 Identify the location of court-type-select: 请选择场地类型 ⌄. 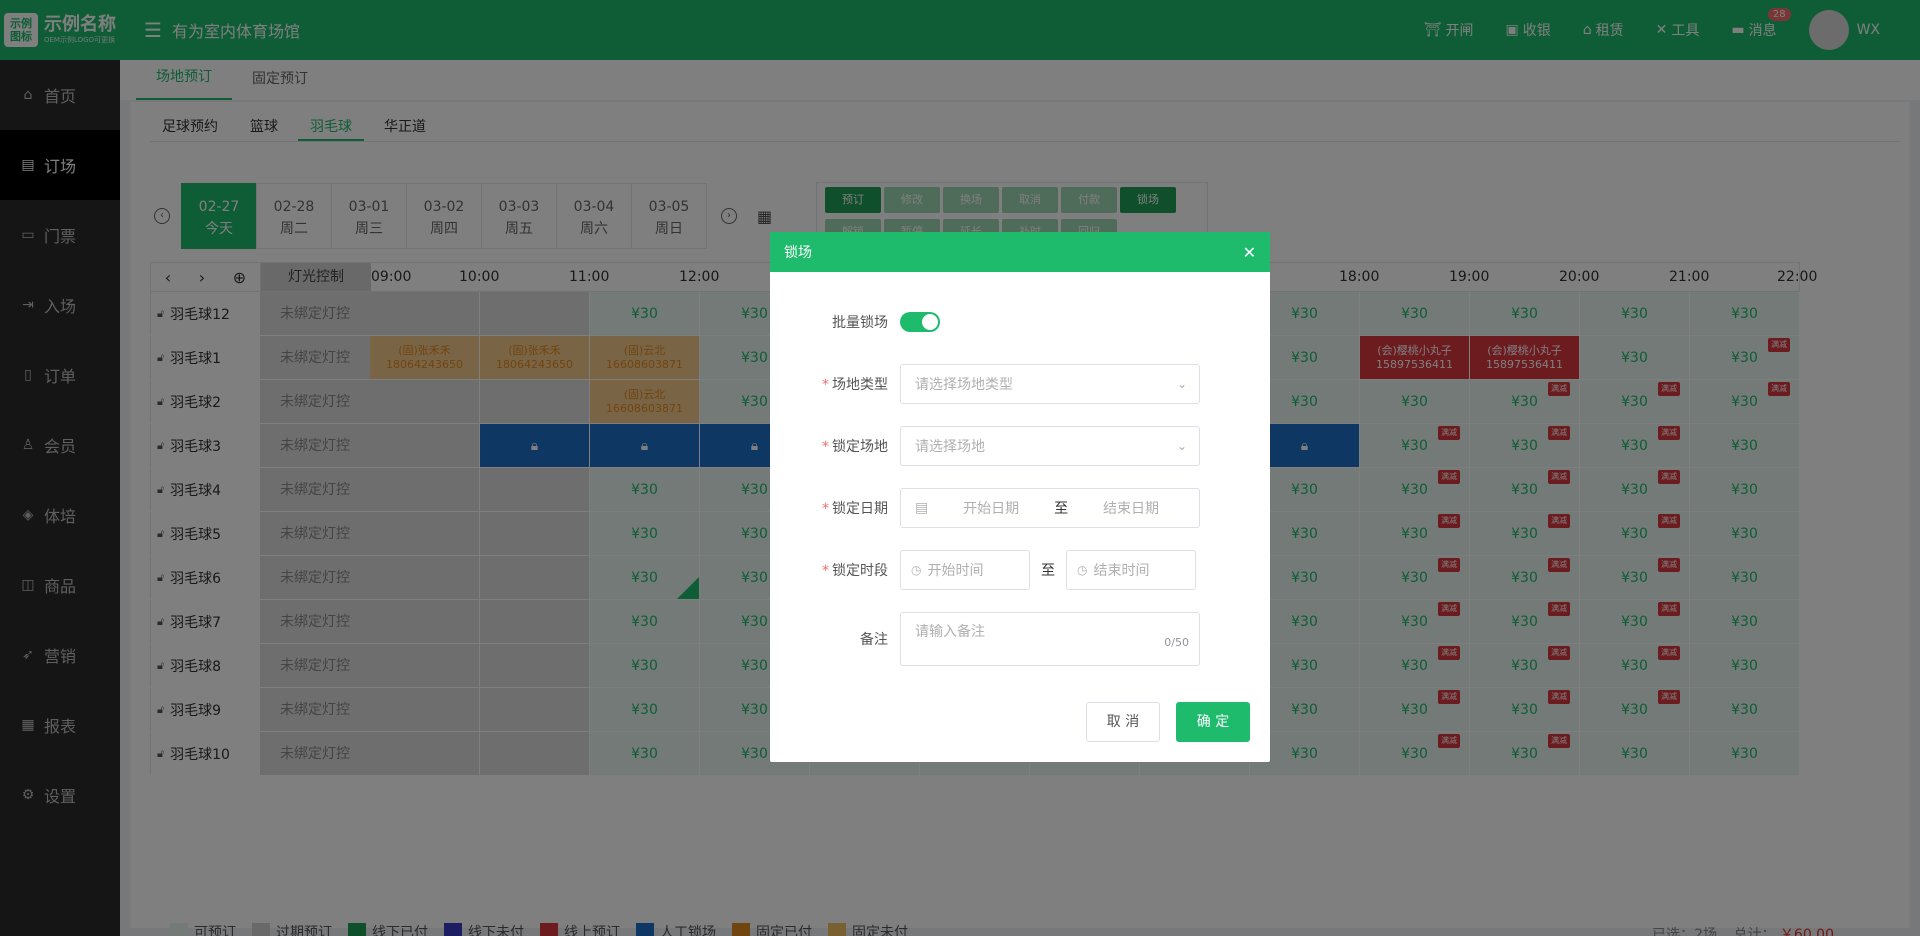
(1050, 384).